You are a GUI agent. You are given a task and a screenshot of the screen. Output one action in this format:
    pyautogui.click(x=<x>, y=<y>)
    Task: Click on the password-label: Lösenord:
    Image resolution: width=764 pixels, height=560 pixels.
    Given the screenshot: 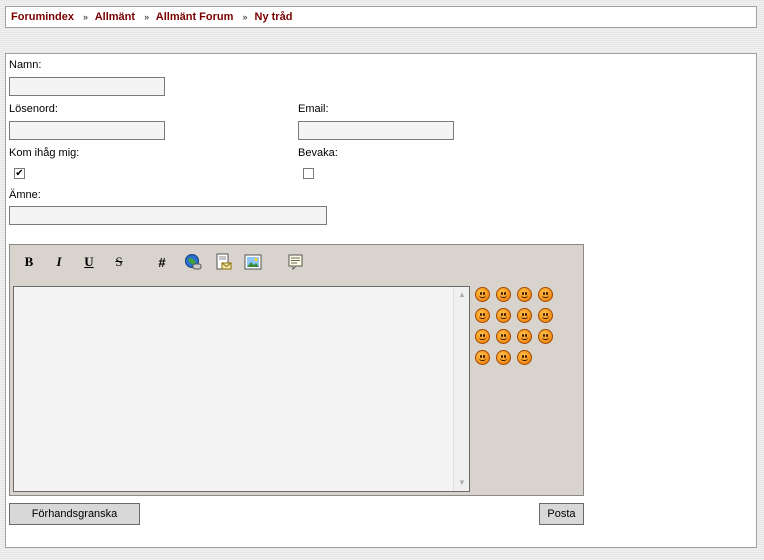 What is the action you would take?
    pyautogui.click(x=33, y=109)
    